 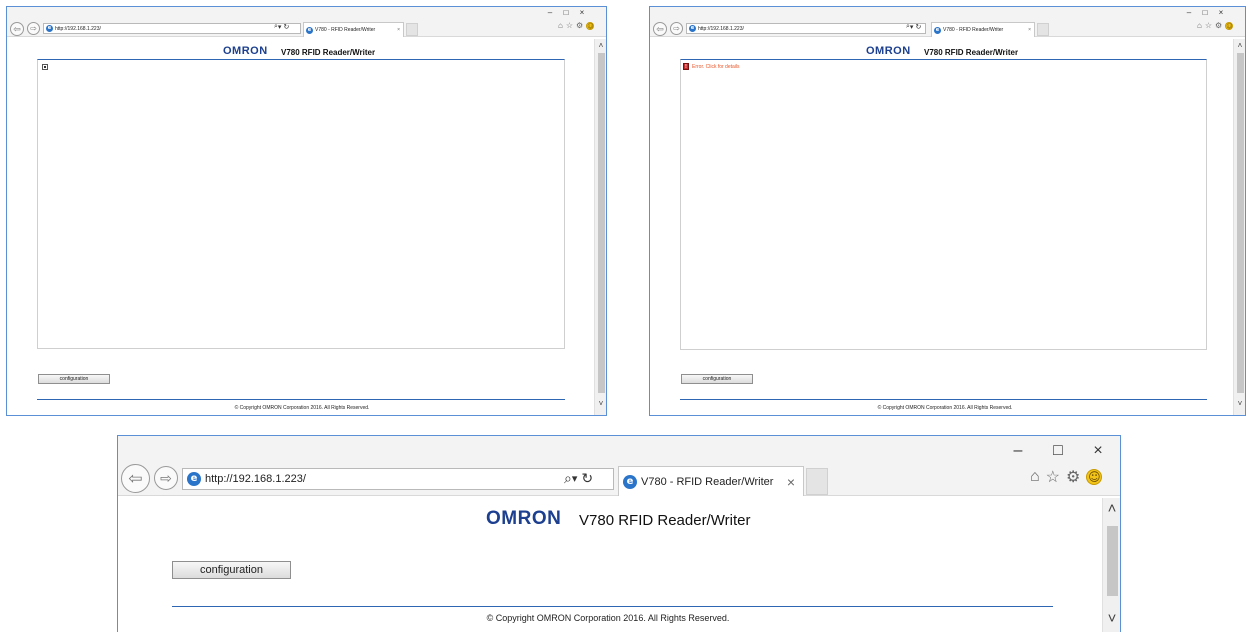 I want to click on error-message: ! Error. Click for details, so click(x=711, y=66).